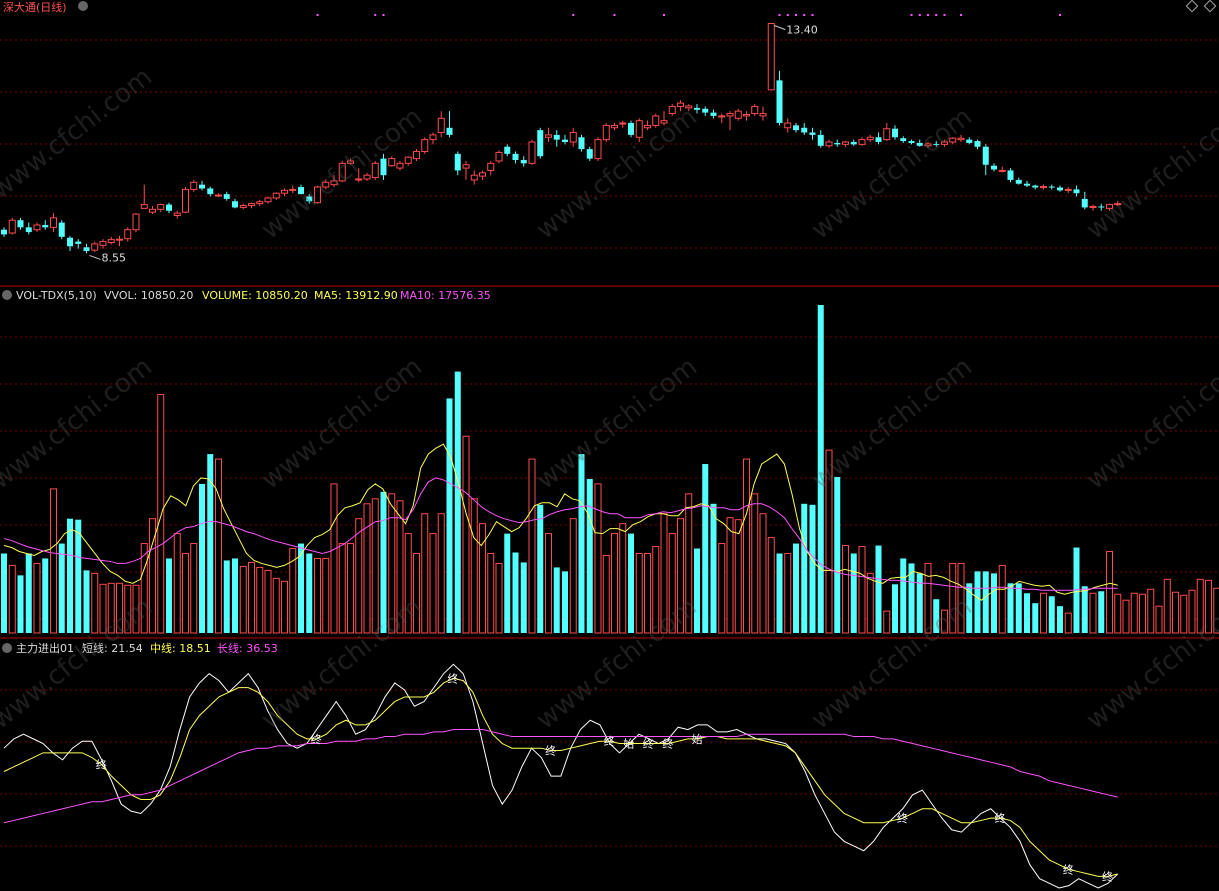 The image size is (1219, 891). I want to click on signal-marker: 始, so click(628, 744).